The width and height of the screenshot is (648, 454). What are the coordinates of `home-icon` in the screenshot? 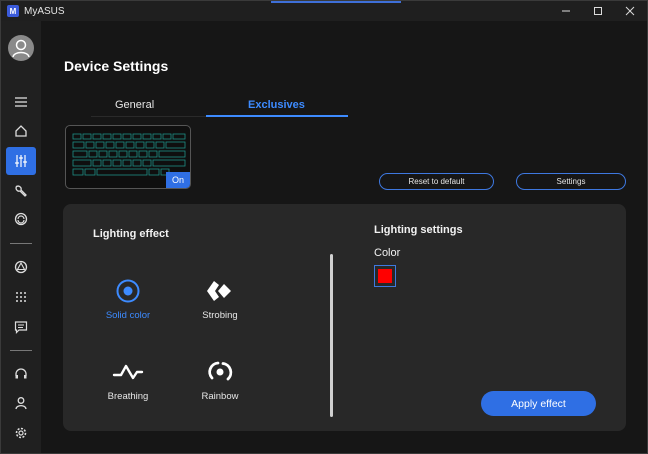 It's located at (21, 131).